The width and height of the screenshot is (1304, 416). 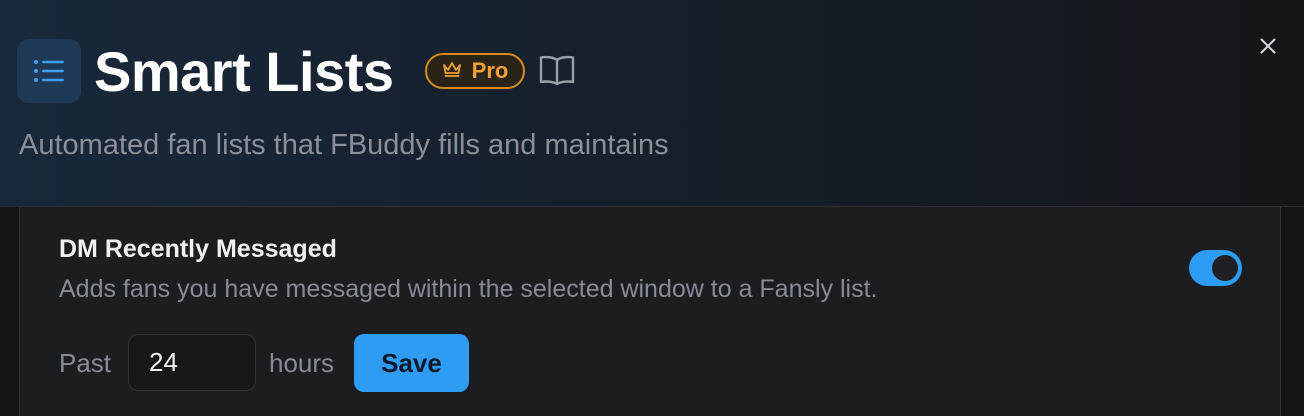 What do you see at coordinates (244, 71) in the screenshot?
I see `page-title: Smart Lists` at bounding box center [244, 71].